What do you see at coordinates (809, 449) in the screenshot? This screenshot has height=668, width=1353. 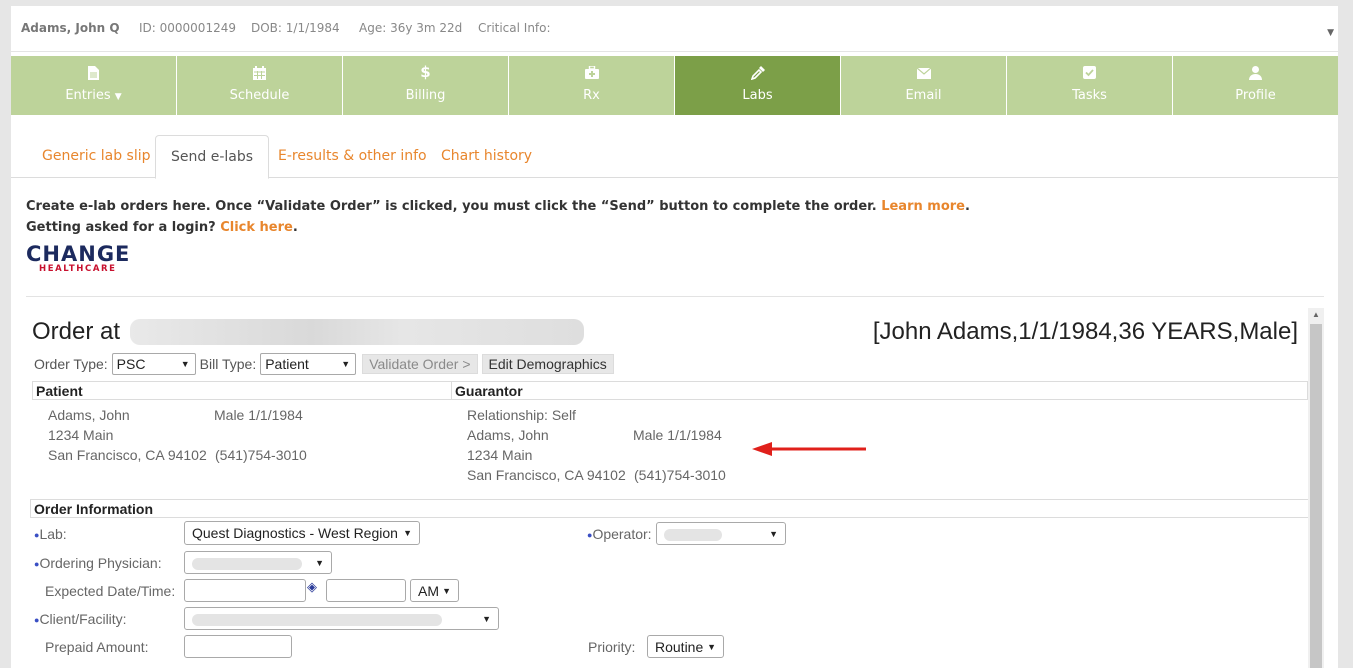 I see `annotation-arrow-icon` at bounding box center [809, 449].